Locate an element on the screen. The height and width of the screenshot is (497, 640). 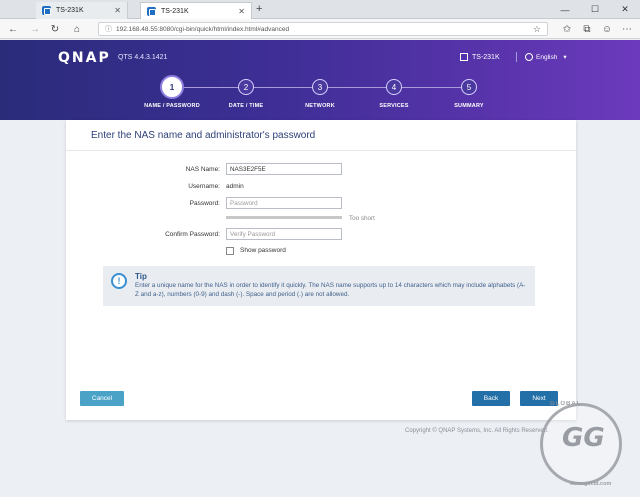
back-arrow-icon: ← is located at coordinates (13, 29).